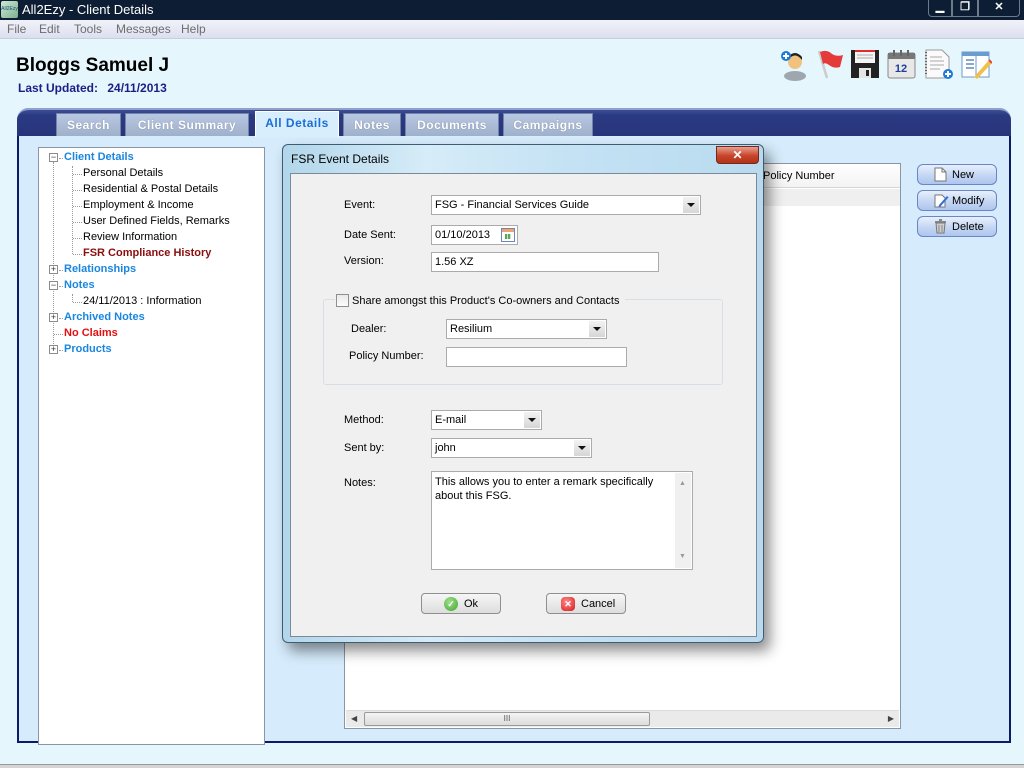  Describe the element at coordinates (9, 9) in the screenshot. I see `app-logo-icon: All2Ezy` at that location.